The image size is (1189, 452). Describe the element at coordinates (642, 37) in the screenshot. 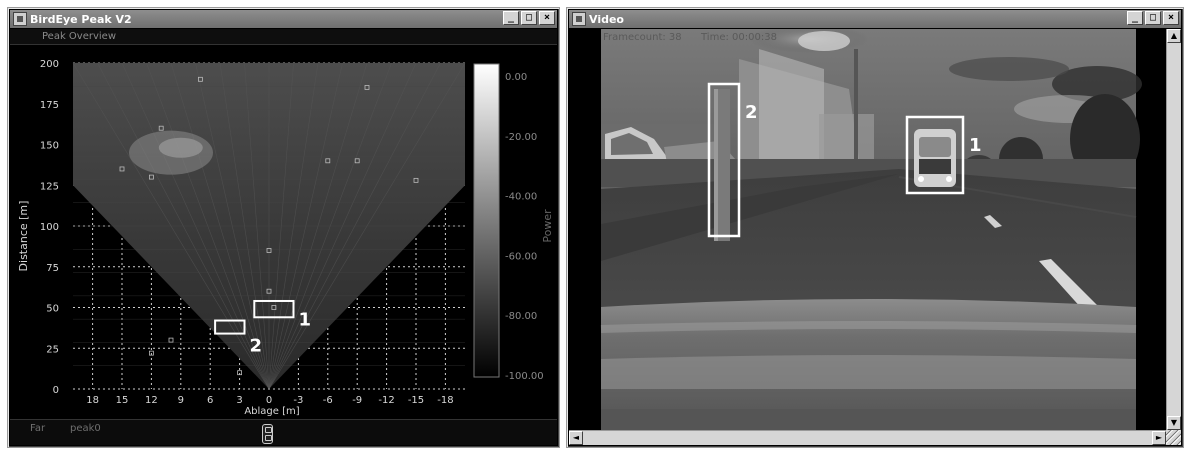

I see `framecount-overlay: Framecount: 38` at that location.